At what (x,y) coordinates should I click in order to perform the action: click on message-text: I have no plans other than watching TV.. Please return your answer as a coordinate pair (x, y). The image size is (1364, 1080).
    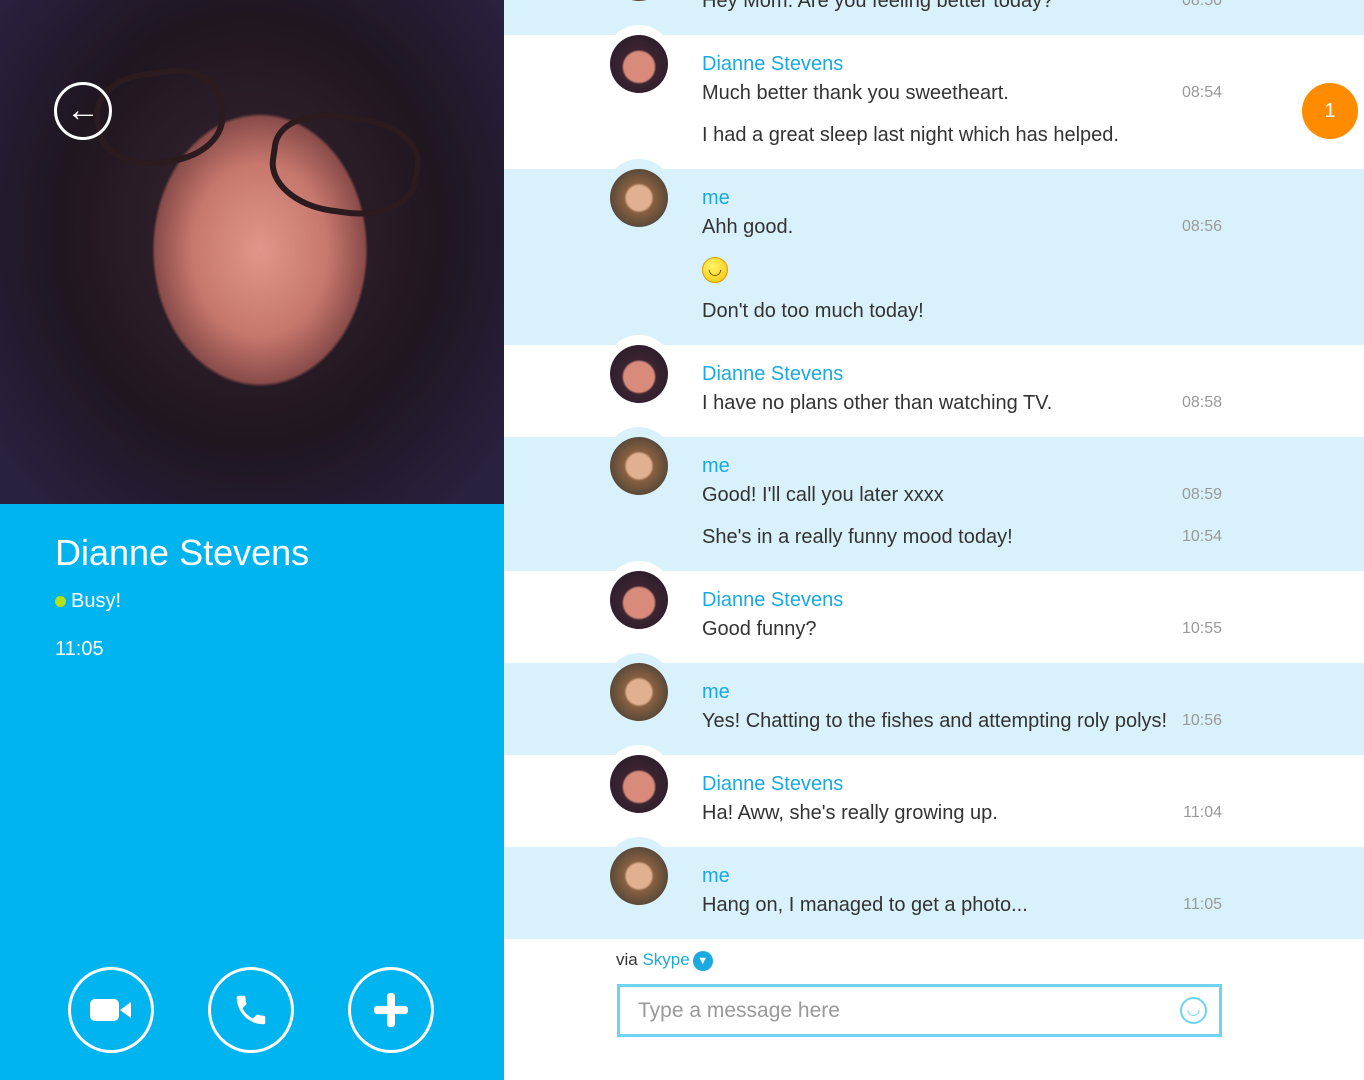
    Looking at the image, I should click on (877, 403).